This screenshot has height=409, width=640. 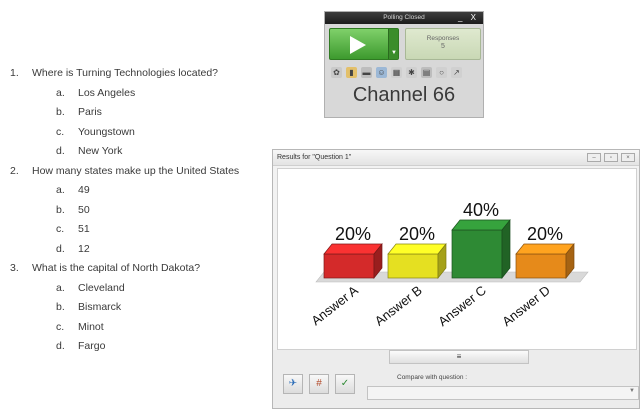 What do you see at coordinates (14, 170) in the screenshot?
I see `question-number: 2.` at bounding box center [14, 170].